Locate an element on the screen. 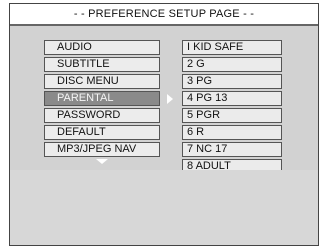 The image size is (328, 250). scroll-down-arrow-icon is located at coordinates (102, 161).